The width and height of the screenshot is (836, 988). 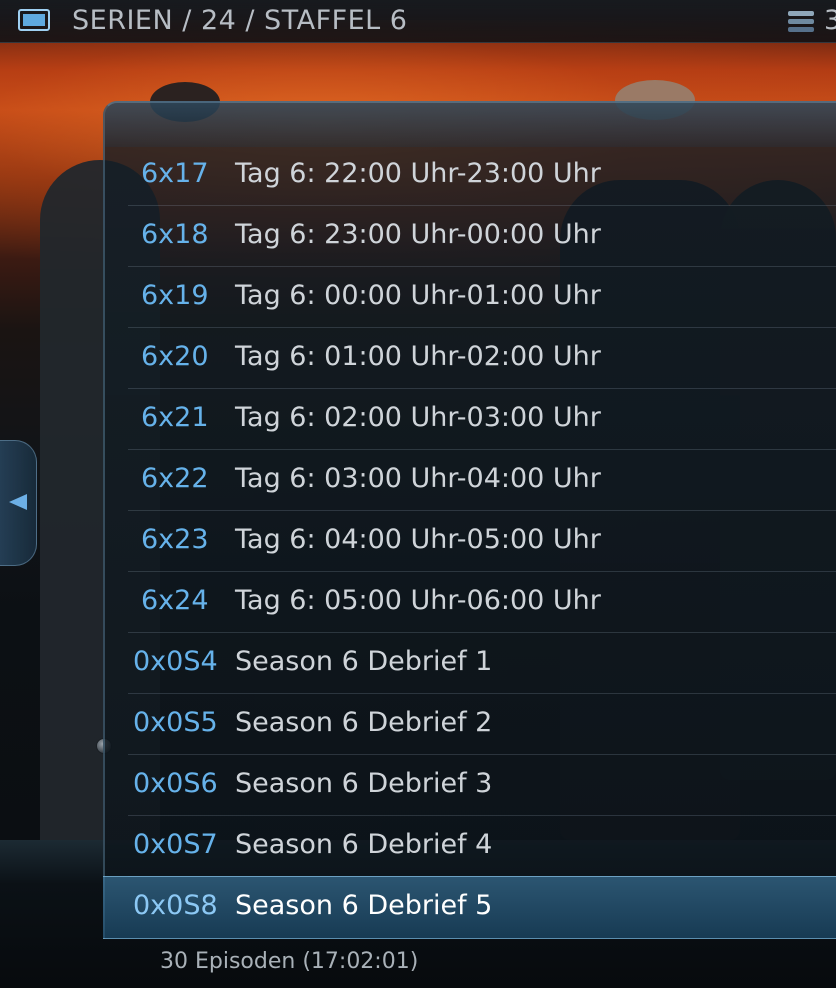 I want to click on episode-row: 6x18 Tag 6: 23:00 Uhr-00:00 Uhr, so click(x=469, y=236).